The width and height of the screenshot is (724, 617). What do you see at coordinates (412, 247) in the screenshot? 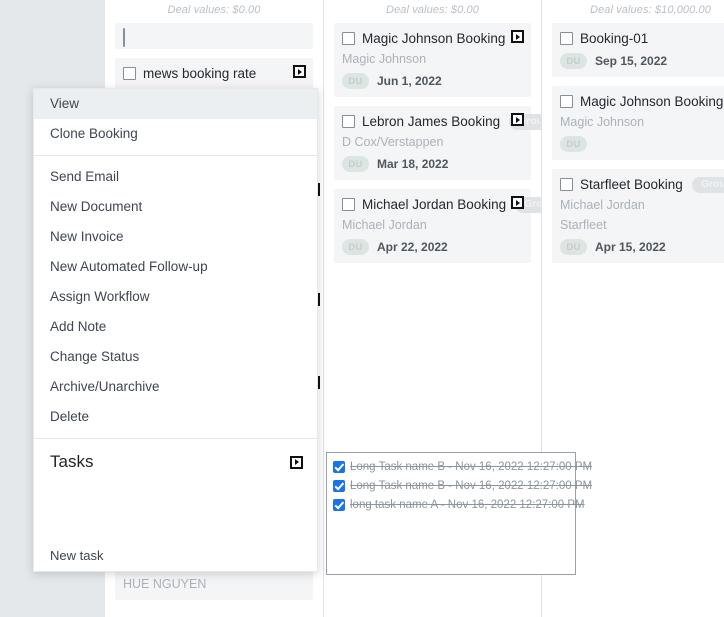
I see `booking-card-date: Apr 22, 2022` at bounding box center [412, 247].